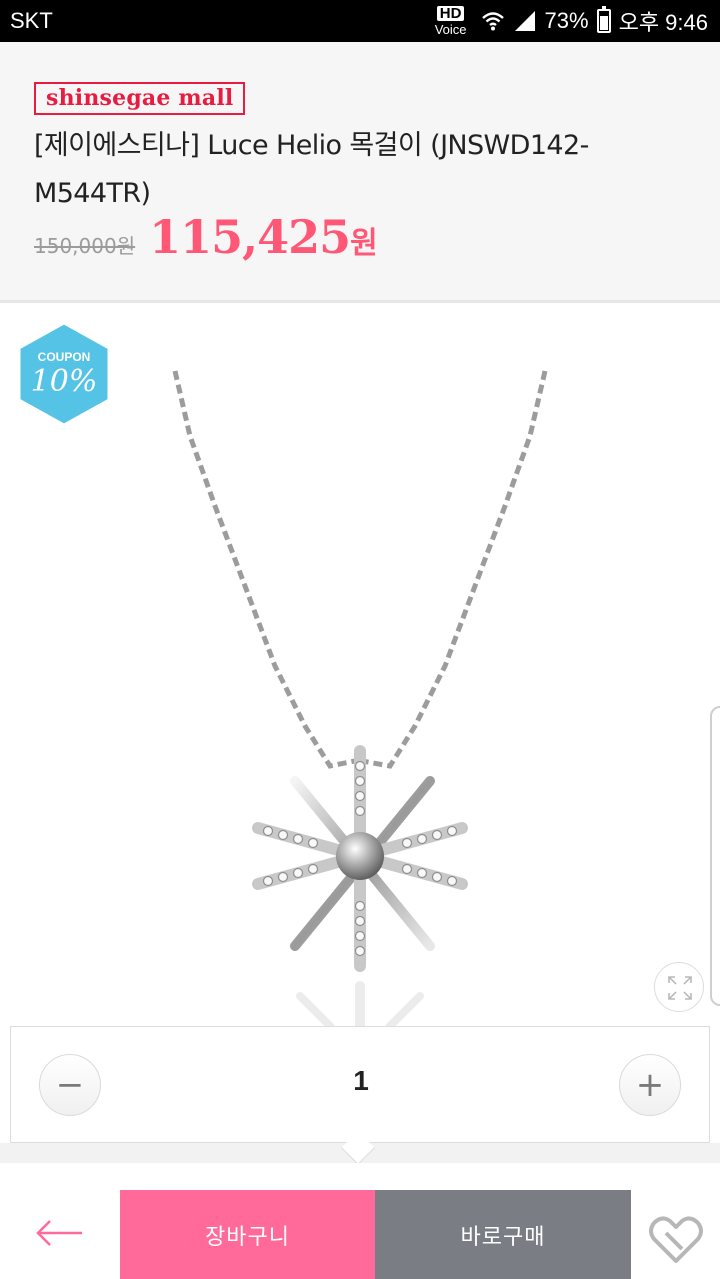 The image size is (720, 1279). What do you see at coordinates (663, 22) in the screenshot?
I see `clock: 오후 9:46` at bounding box center [663, 22].